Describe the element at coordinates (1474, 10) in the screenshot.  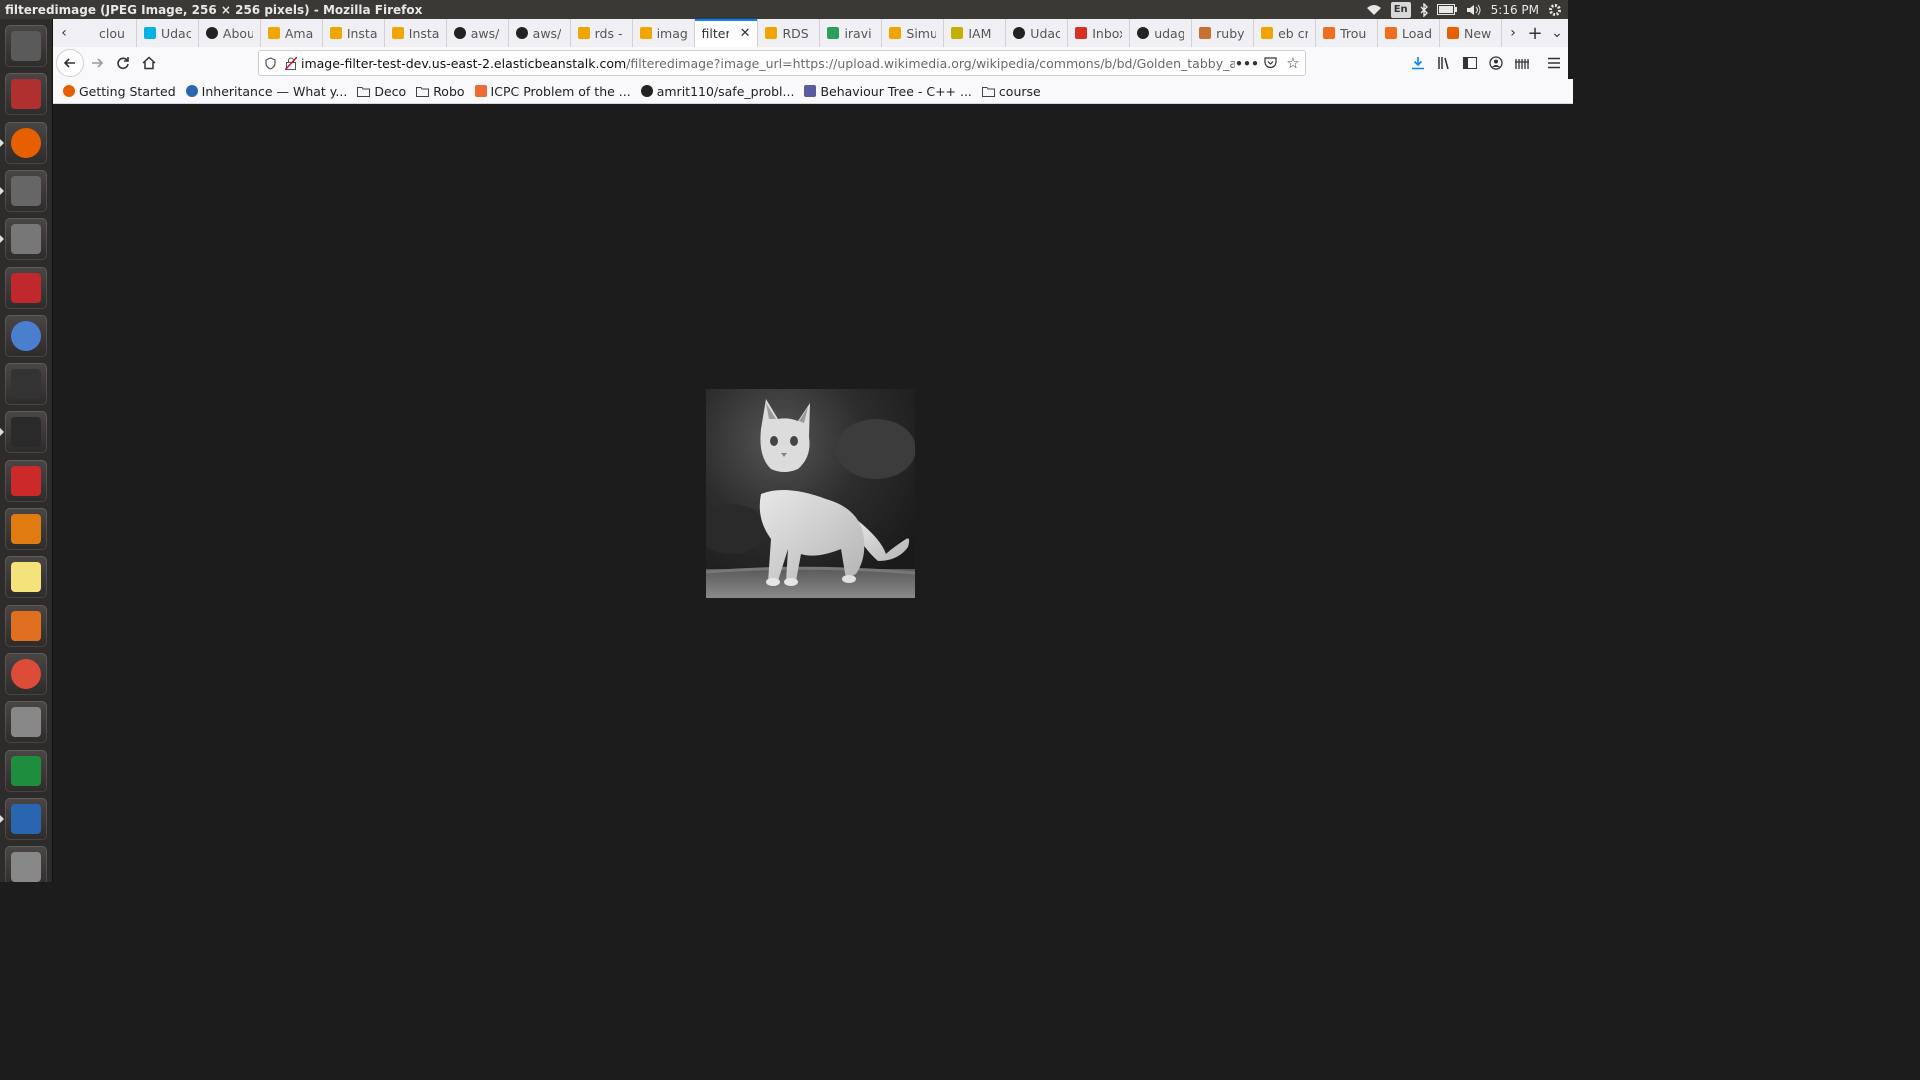
I see `volume-icon` at that location.